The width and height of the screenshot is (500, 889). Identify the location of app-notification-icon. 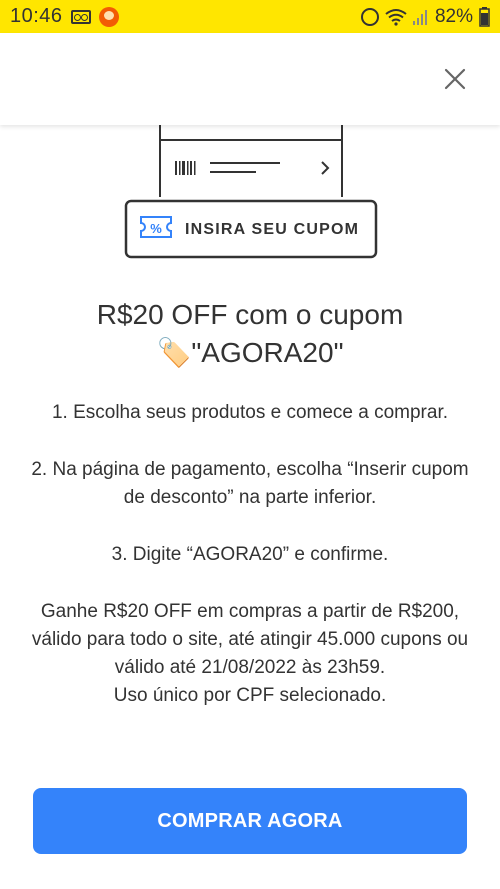
(108, 16).